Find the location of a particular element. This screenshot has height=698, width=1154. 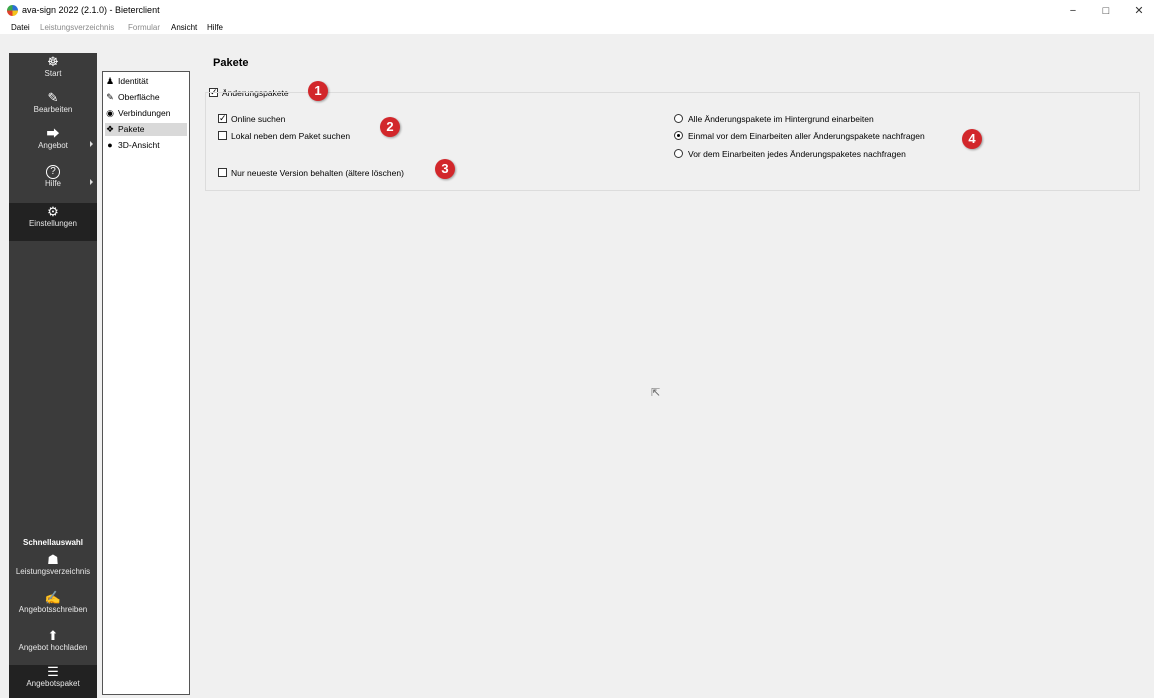

menu-hilfe: Hilfe is located at coordinates (215, 28).